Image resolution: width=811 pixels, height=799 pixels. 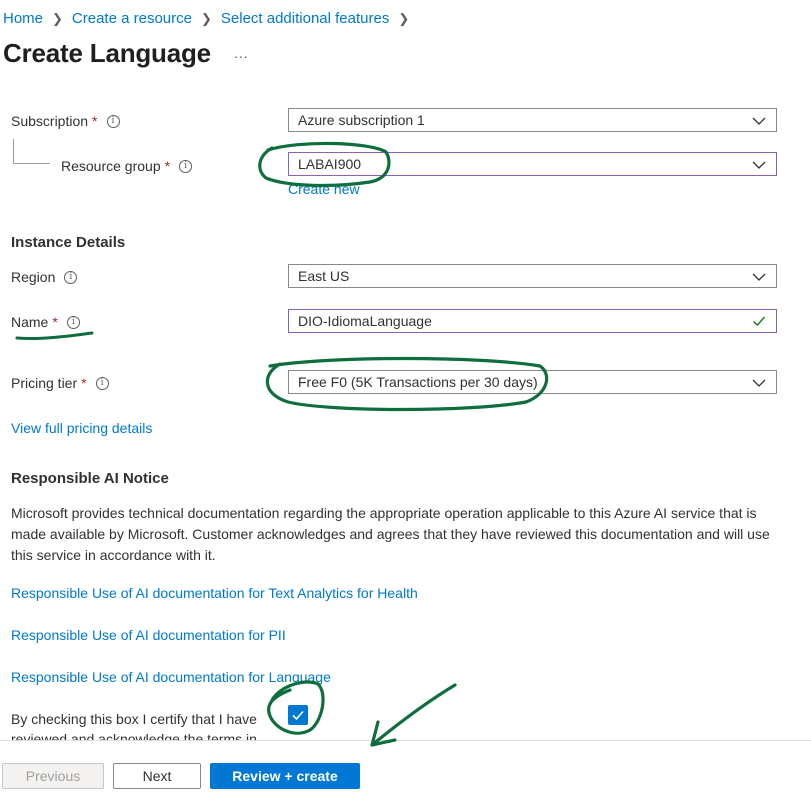 I want to click on region-value: East US, so click(x=324, y=276).